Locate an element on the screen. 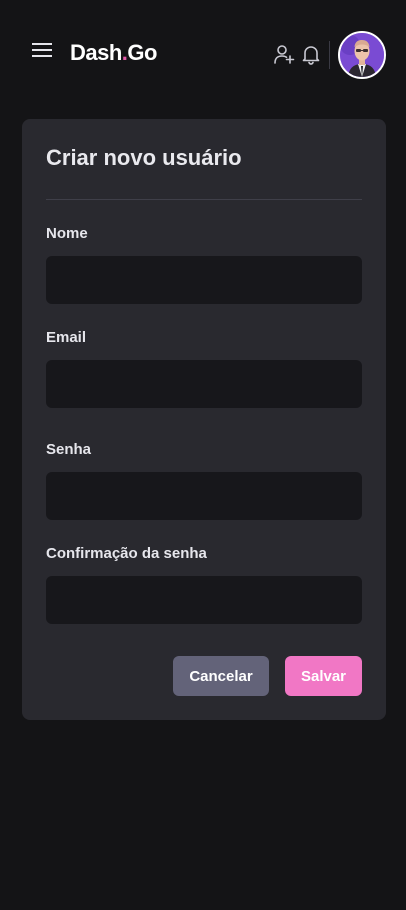  email-label: Email is located at coordinates (66, 337).